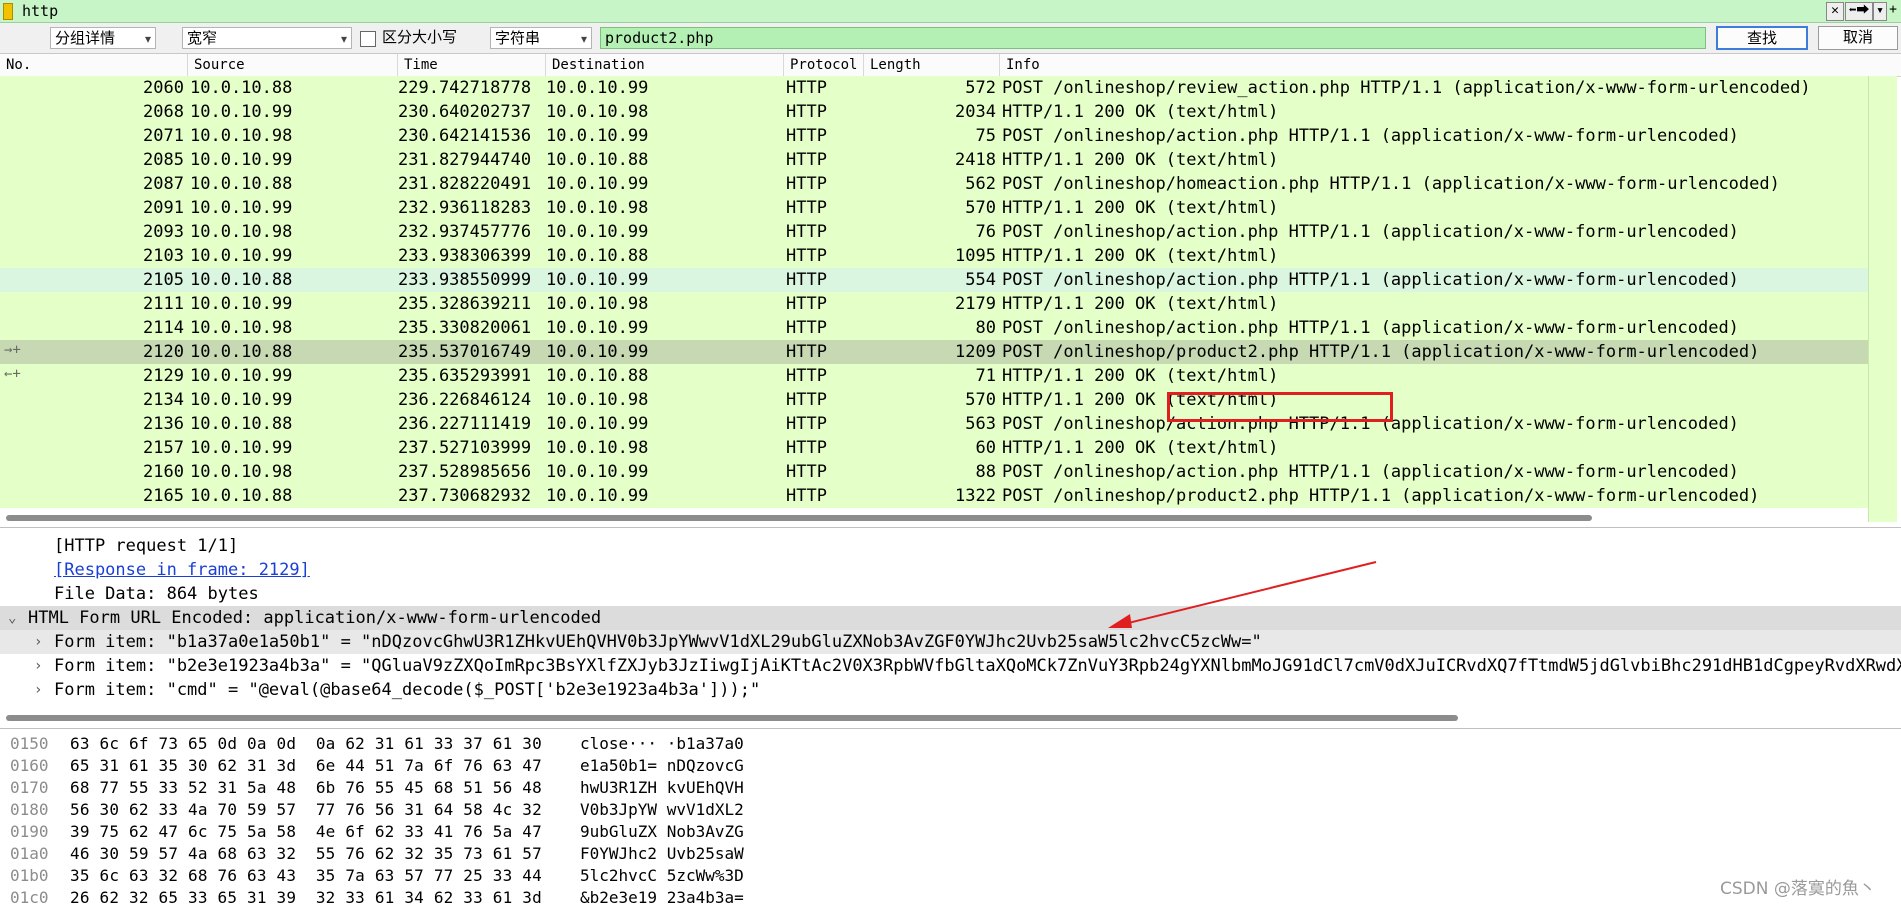  Describe the element at coordinates (950, 594) in the screenshot. I see `detail-file-data: File Data: 864 bytes` at that location.